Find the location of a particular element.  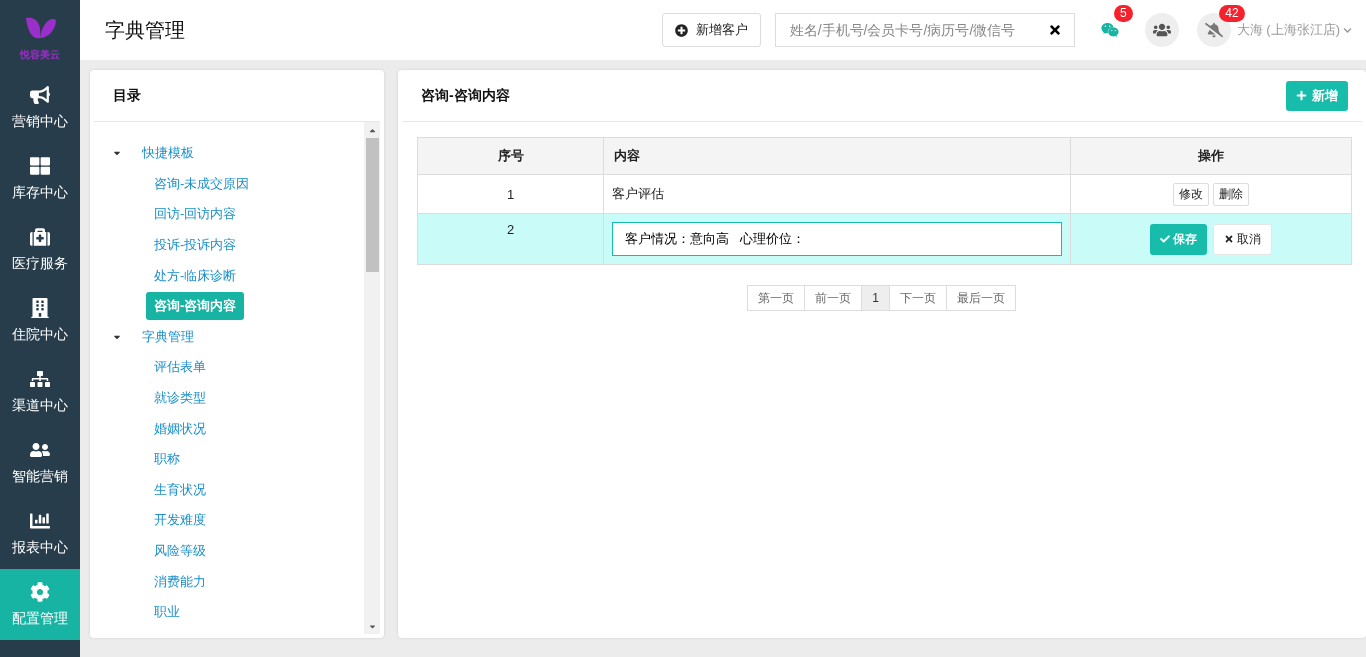

tree-item: 婚姻状况 is located at coordinates (180, 428).